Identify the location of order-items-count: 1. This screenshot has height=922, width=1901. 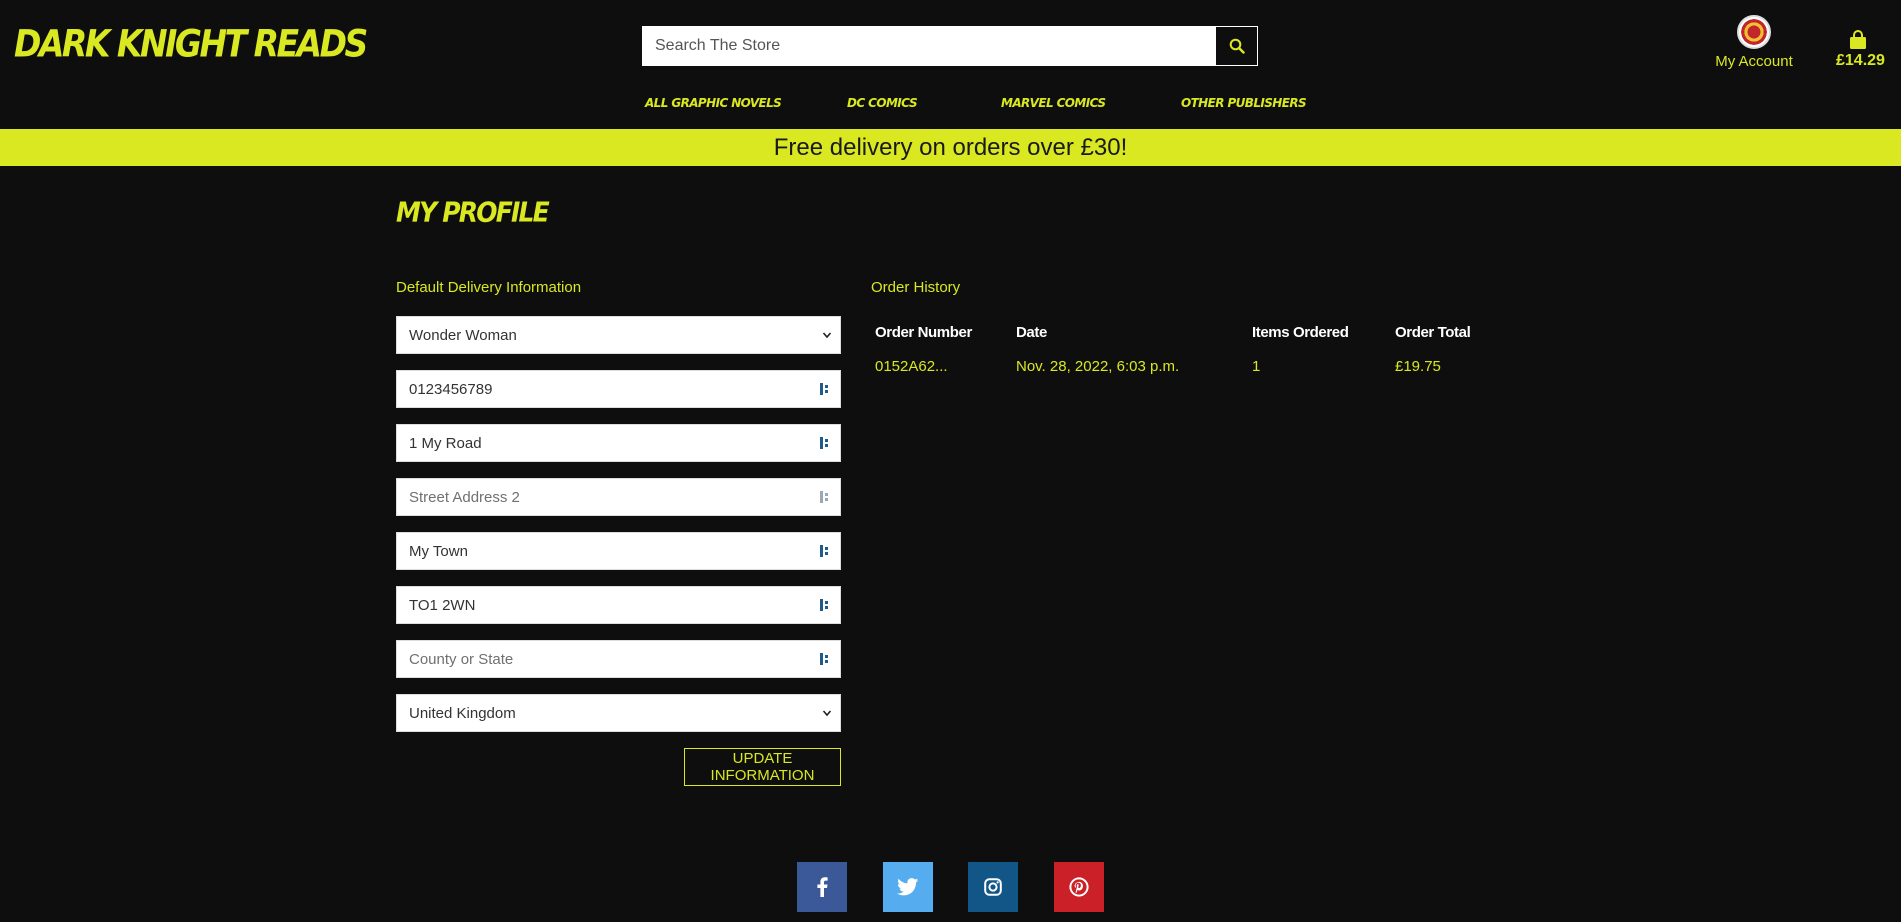
(1256, 366).